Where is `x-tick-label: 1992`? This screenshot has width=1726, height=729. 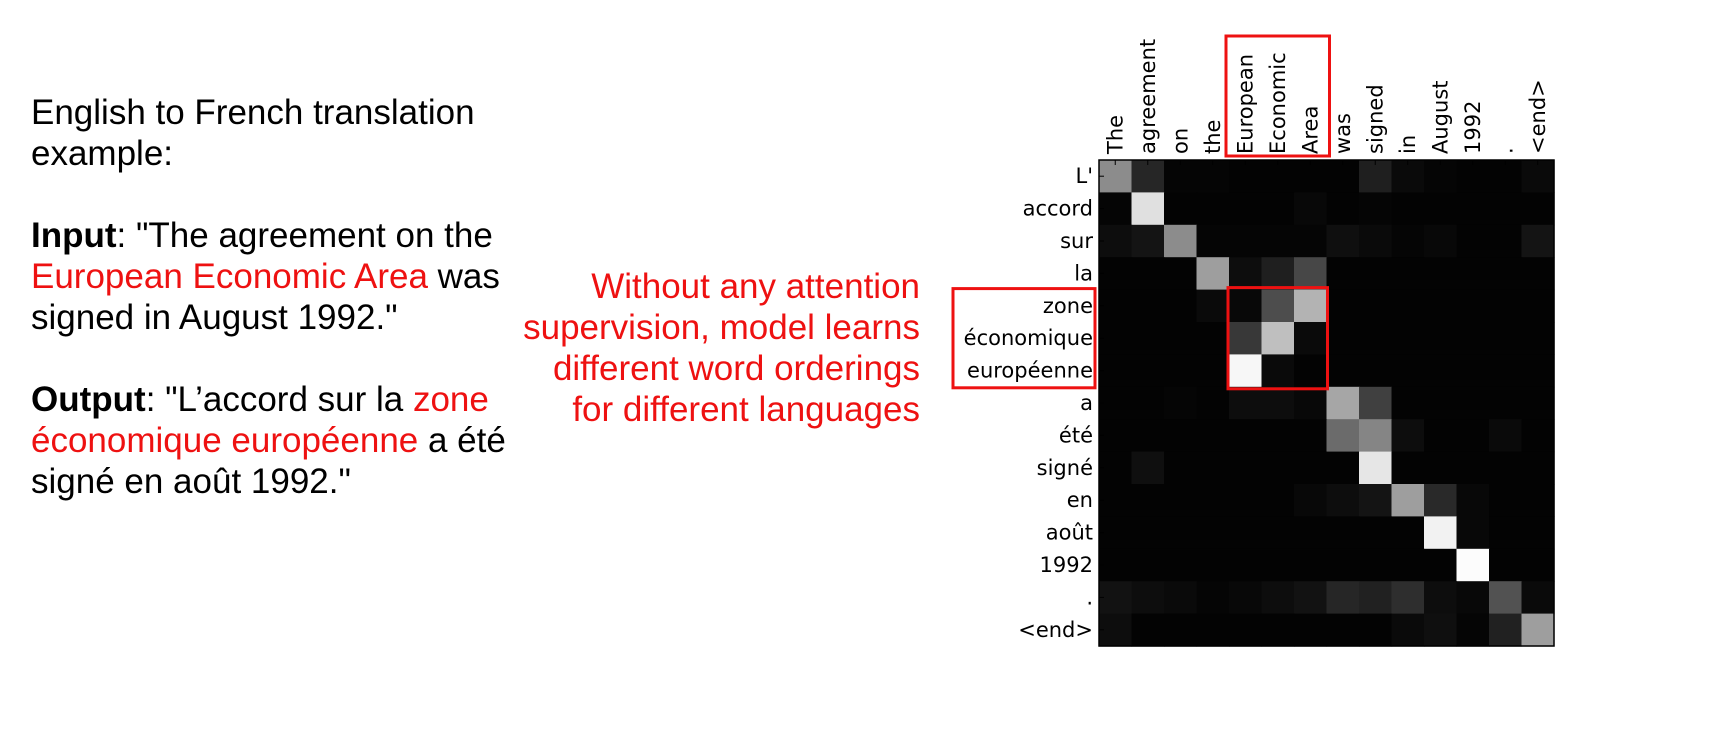
x-tick-label: 1992 is located at coordinates (1473, 127).